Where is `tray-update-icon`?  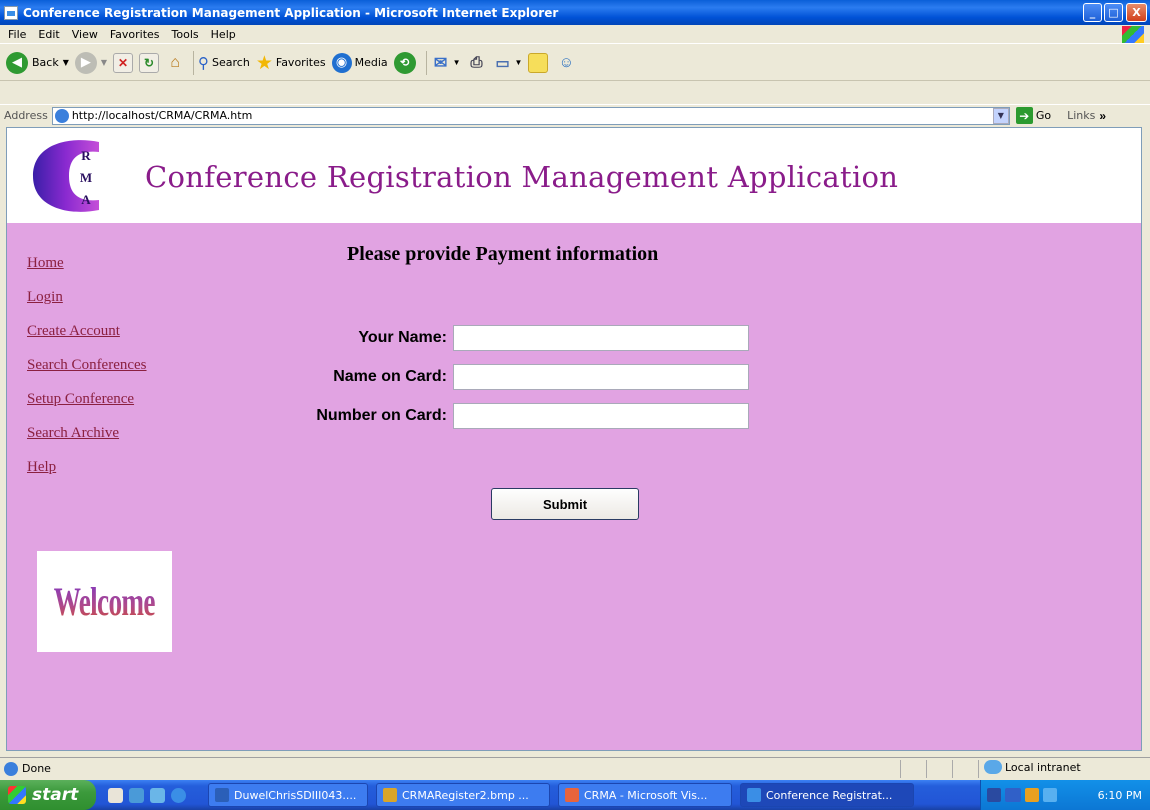
tray-update-icon is located at coordinates (1032, 795).